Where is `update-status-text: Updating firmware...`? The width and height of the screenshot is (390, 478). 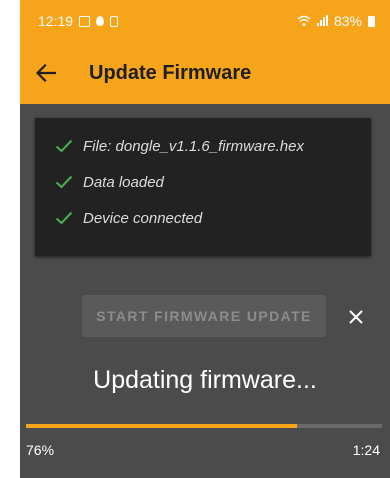 update-status-text: Updating firmware... is located at coordinates (205, 380).